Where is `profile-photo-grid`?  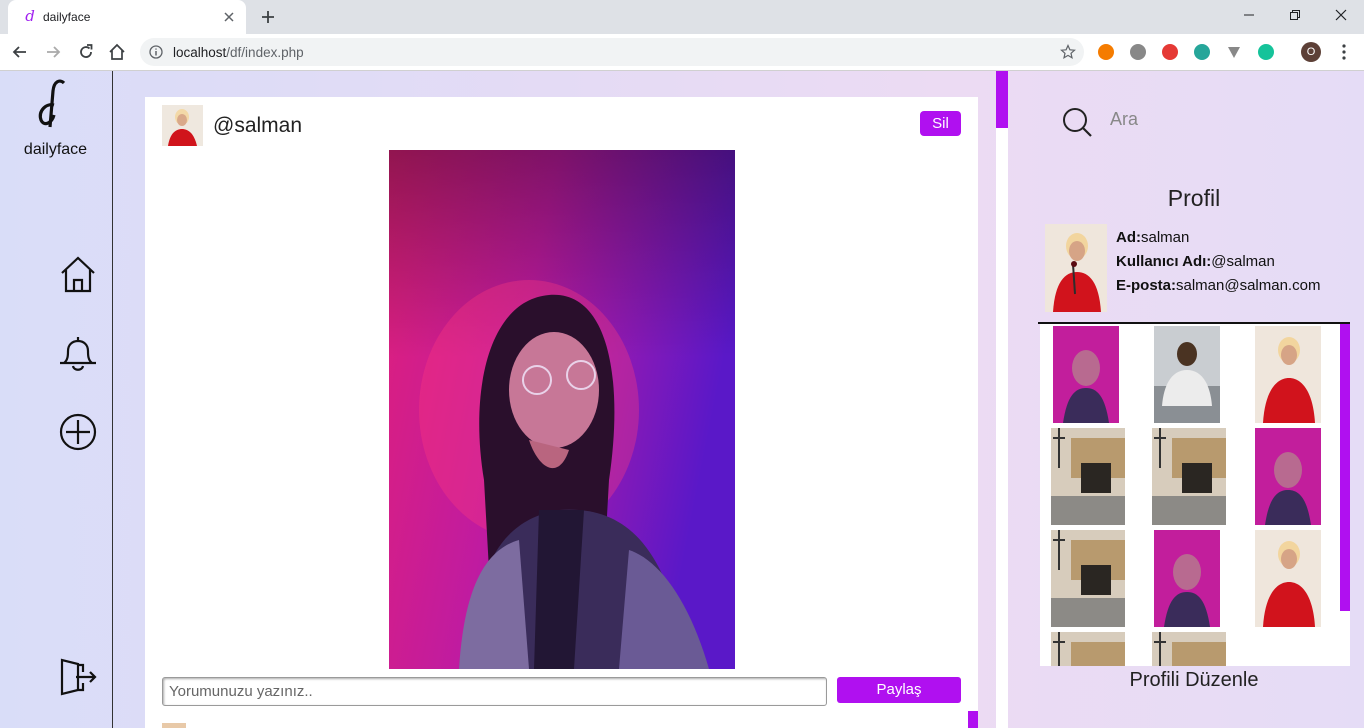
profile-photo-grid is located at coordinates (1195, 495).